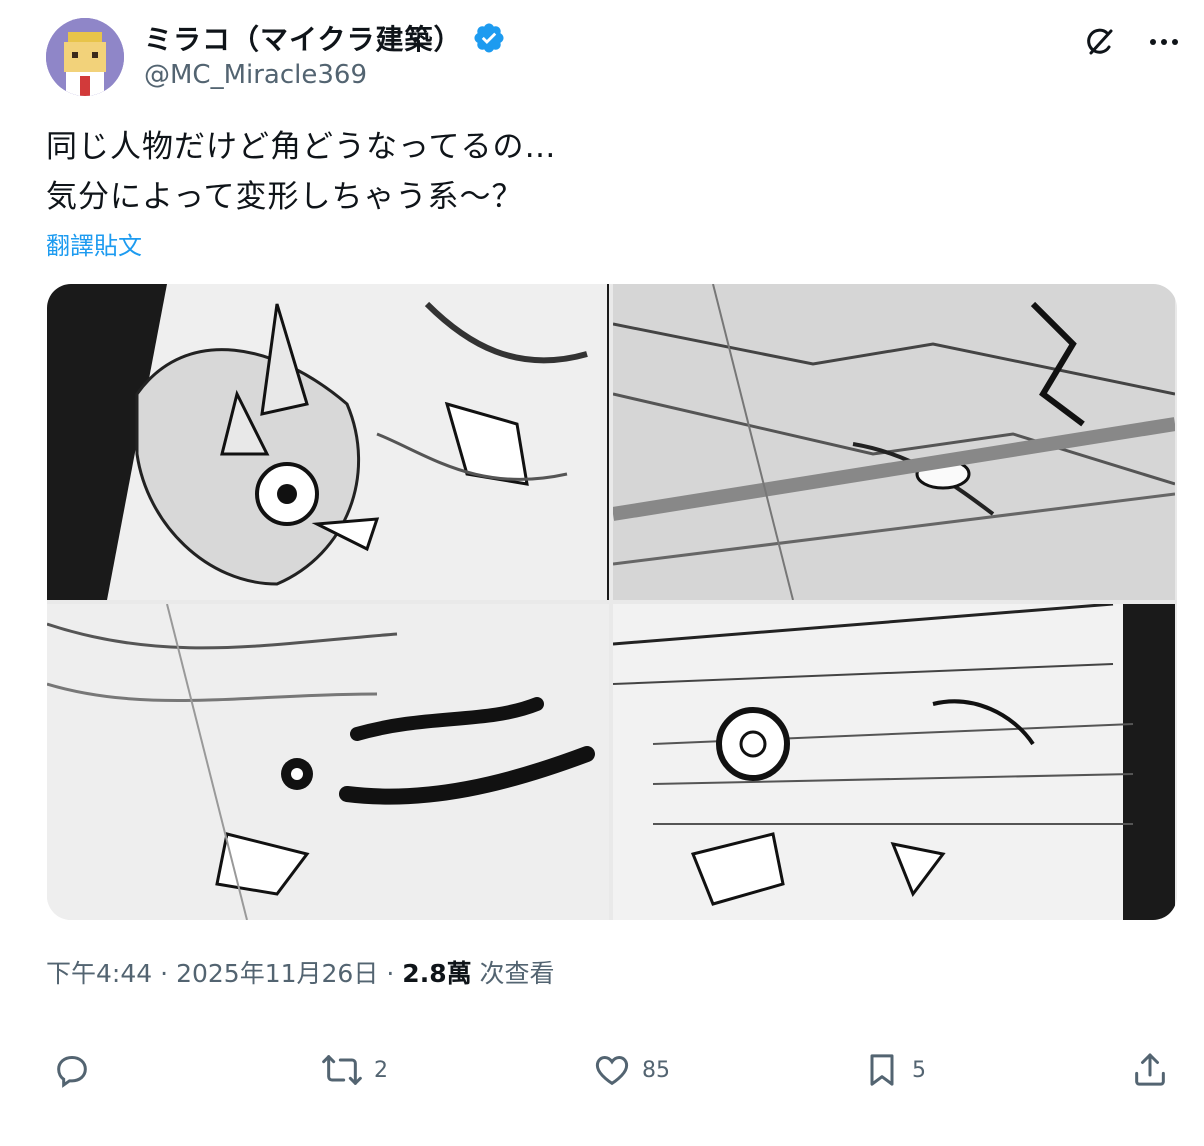 The image size is (1204, 1146). I want to click on reply-button, so click(77, 1070).